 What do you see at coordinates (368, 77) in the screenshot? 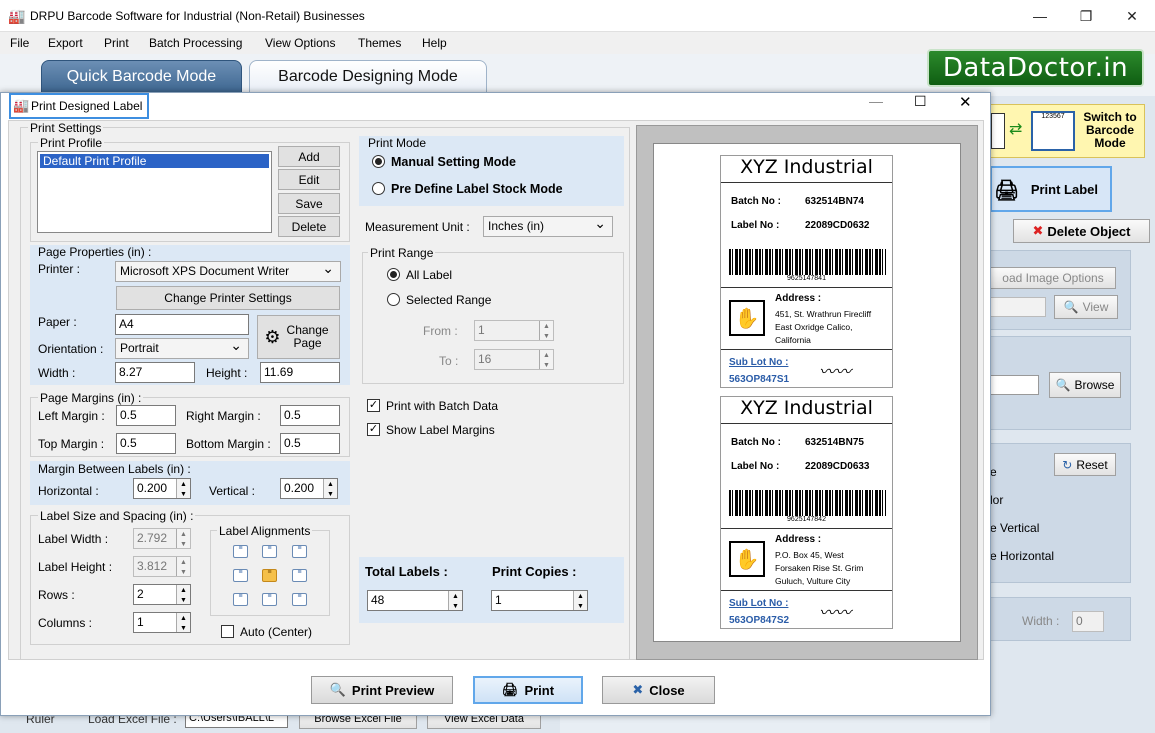
I see `tab-barcode-designing-mode: Barcode Designing Mode` at bounding box center [368, 77].